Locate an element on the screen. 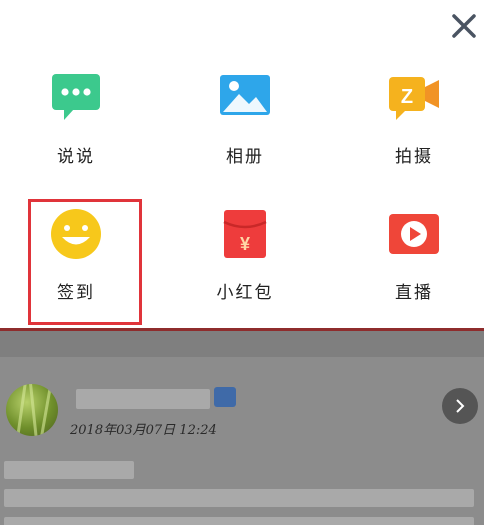 The width and height of the screenshot is (484, 525). photo-album-icon is located at coordinates (245, 95).